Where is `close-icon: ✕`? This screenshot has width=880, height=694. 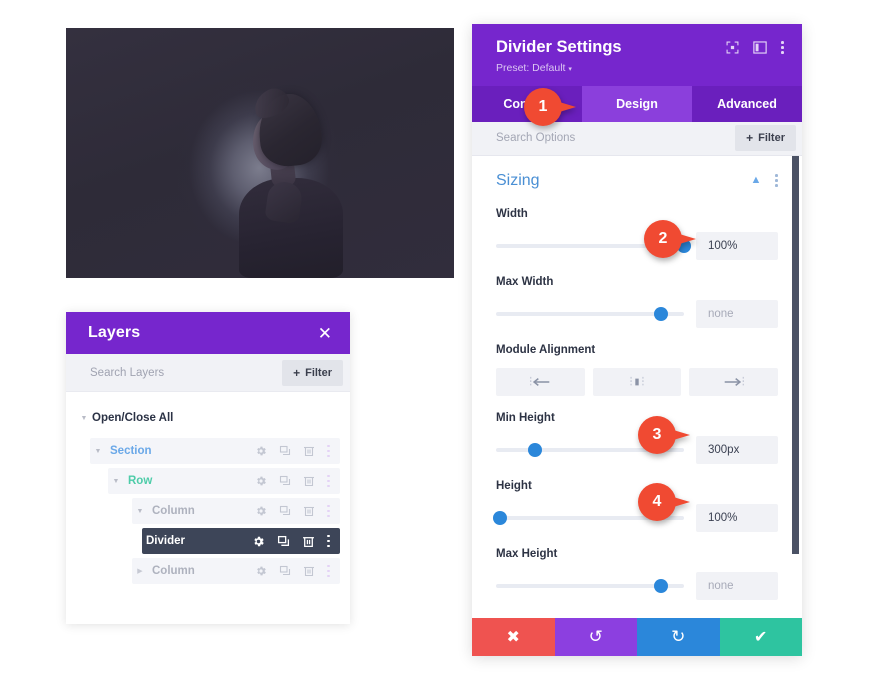 close-icon: ✕ is located at coordinates (325, 333).